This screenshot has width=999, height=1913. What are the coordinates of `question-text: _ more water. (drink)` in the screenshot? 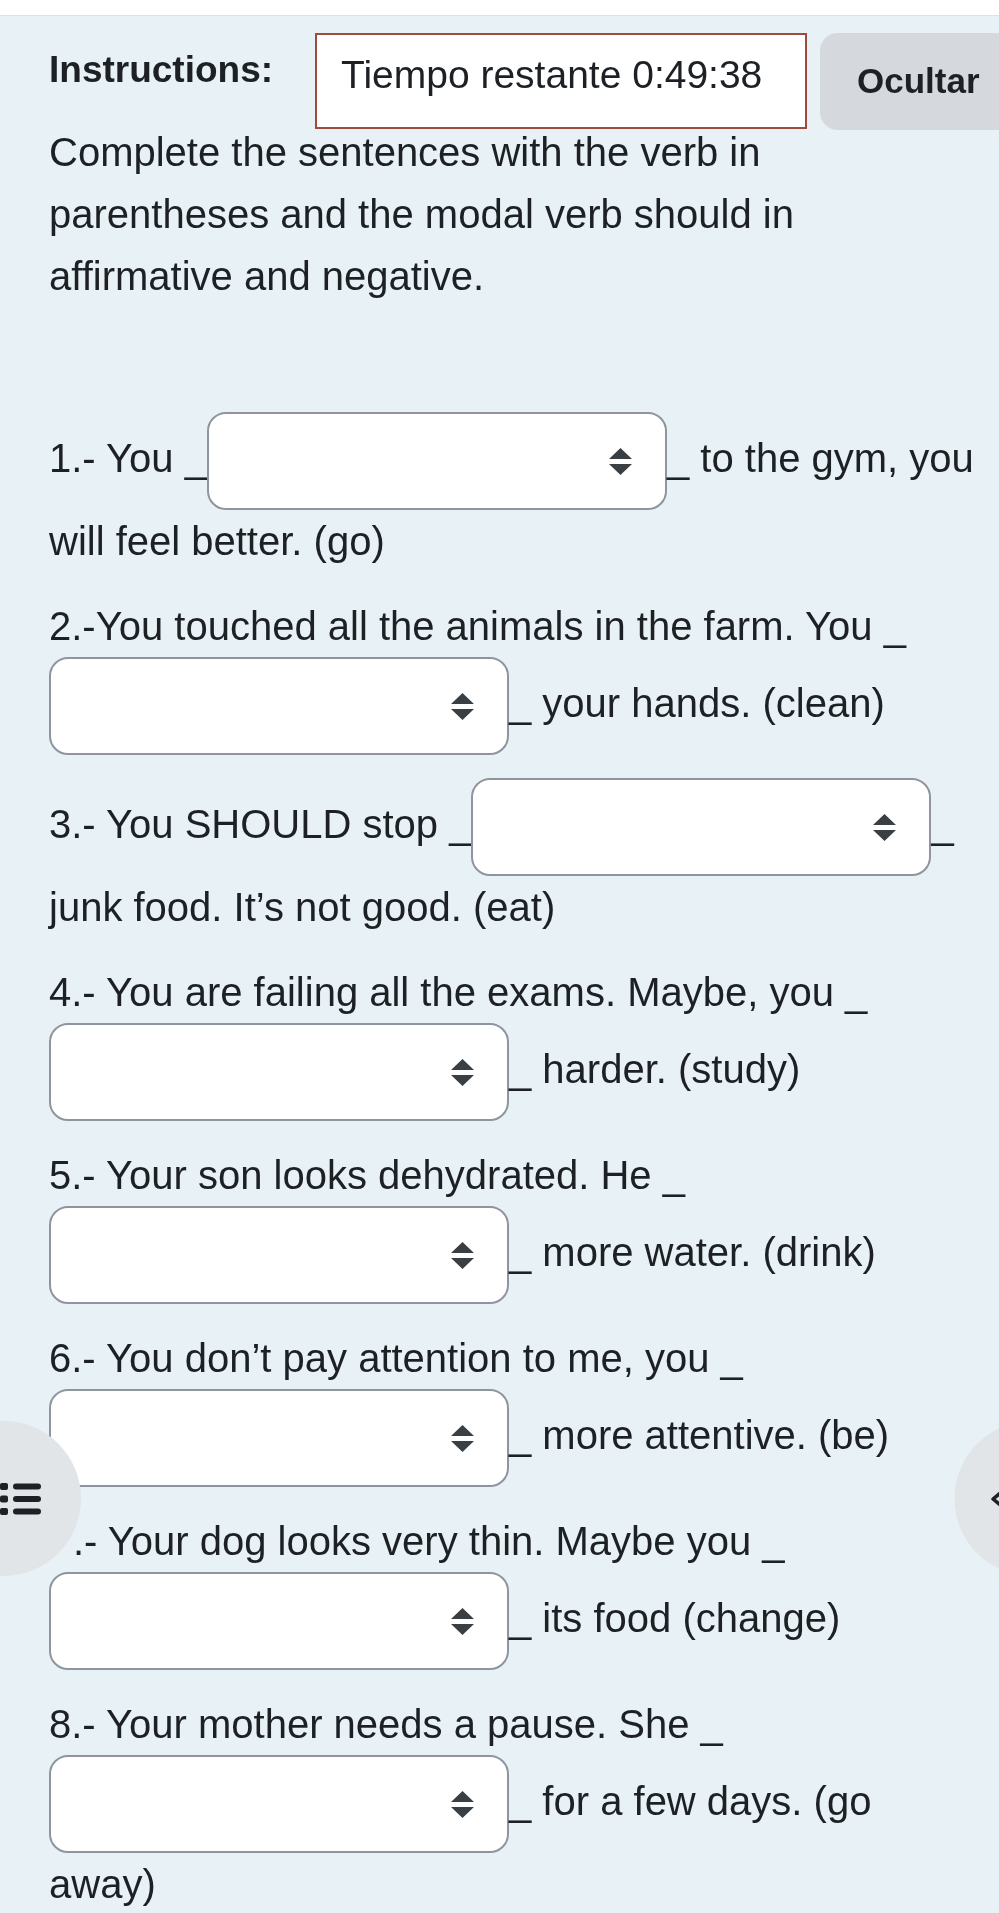 It's located at (692, 1251).